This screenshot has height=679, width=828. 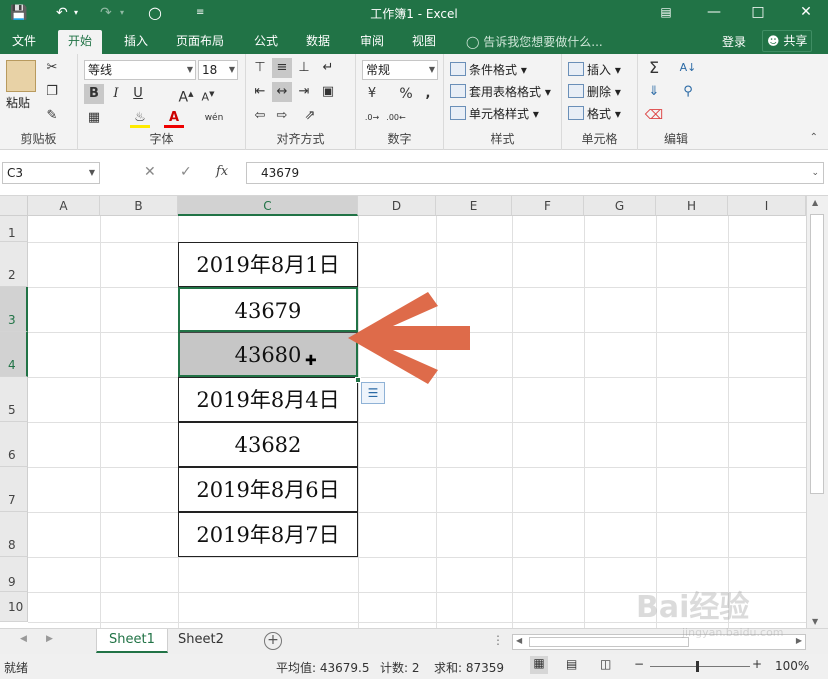 What do you see at coordinates (214, 118) in the screenshot?
I see `phonetic-icon: wén` at bounding box center [214, 118].